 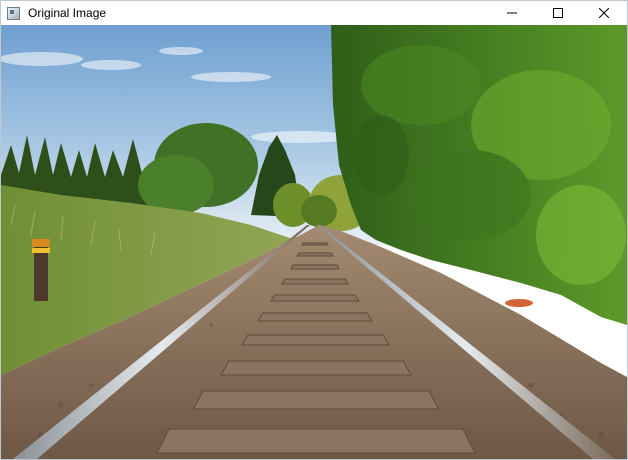 I want to click on window-controls, so click(x=558, y=13).